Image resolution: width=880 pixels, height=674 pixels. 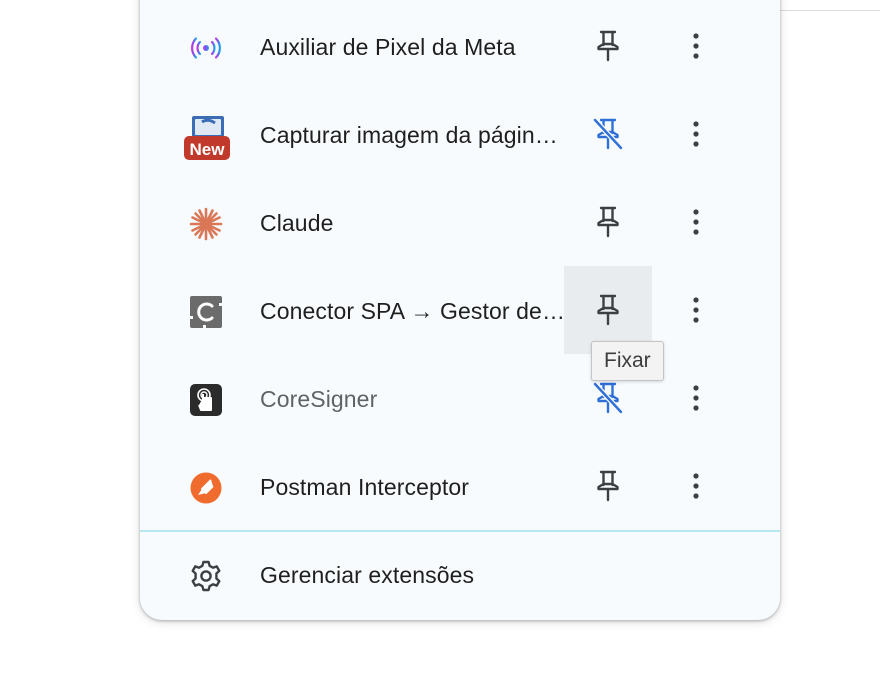 I want to click on unpin-button, so click(x=608, y=134).